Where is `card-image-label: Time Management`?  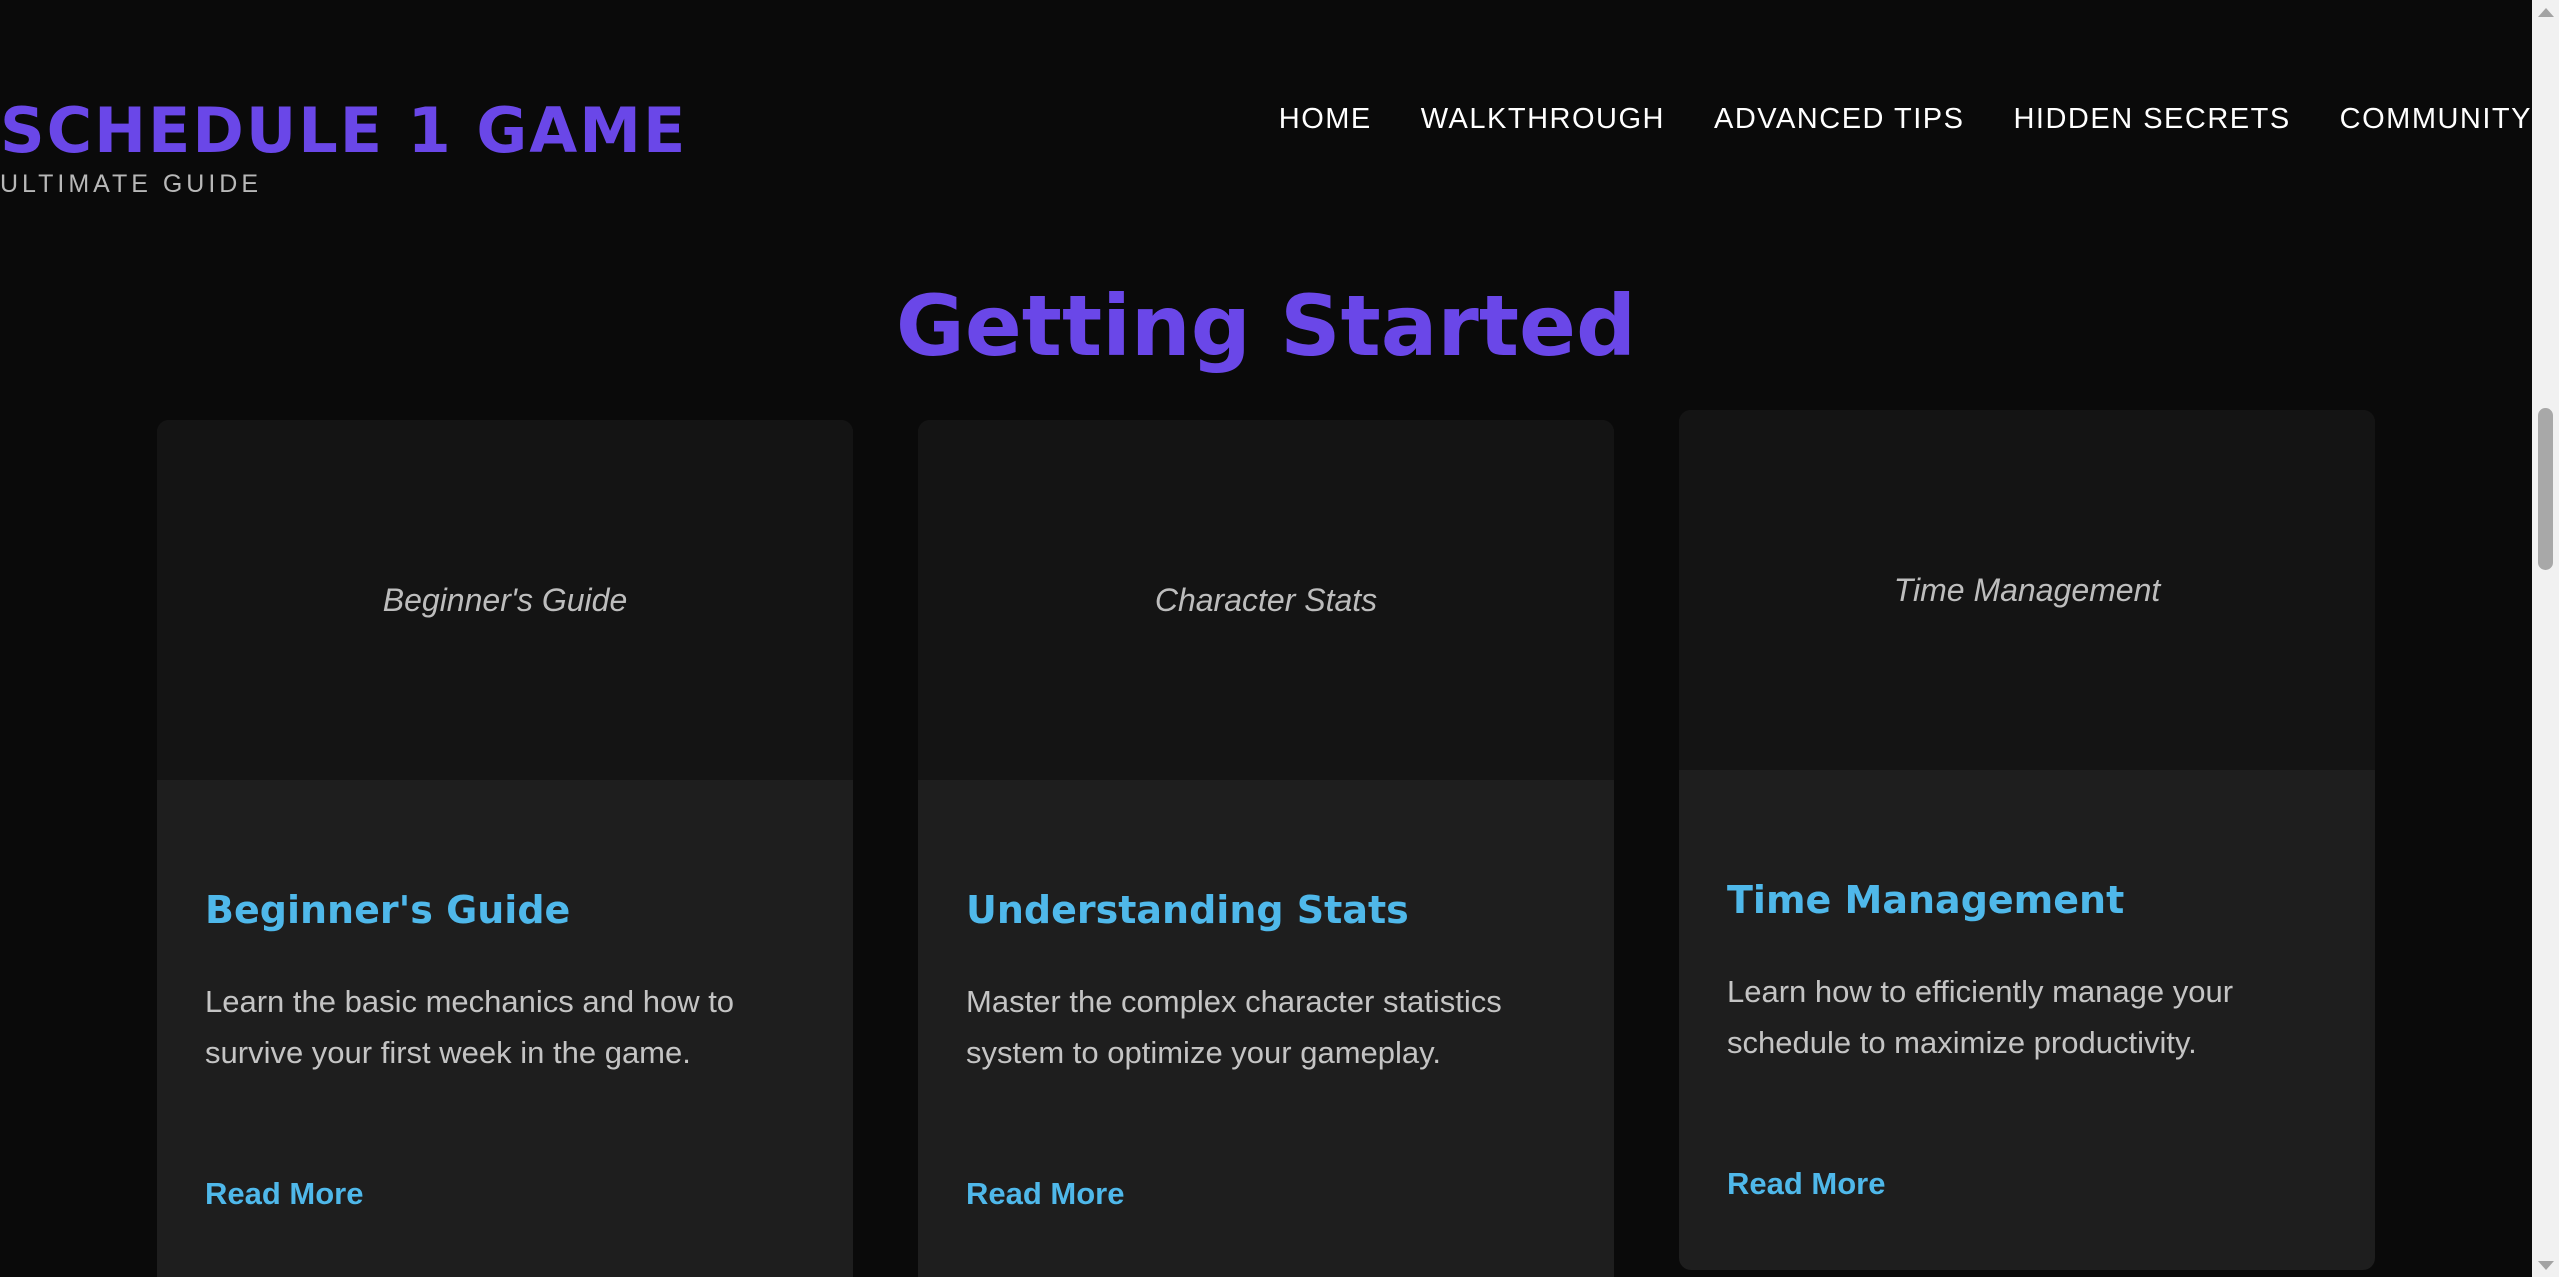
card-image-label: Time Management is located at coordinates (2027, 589).